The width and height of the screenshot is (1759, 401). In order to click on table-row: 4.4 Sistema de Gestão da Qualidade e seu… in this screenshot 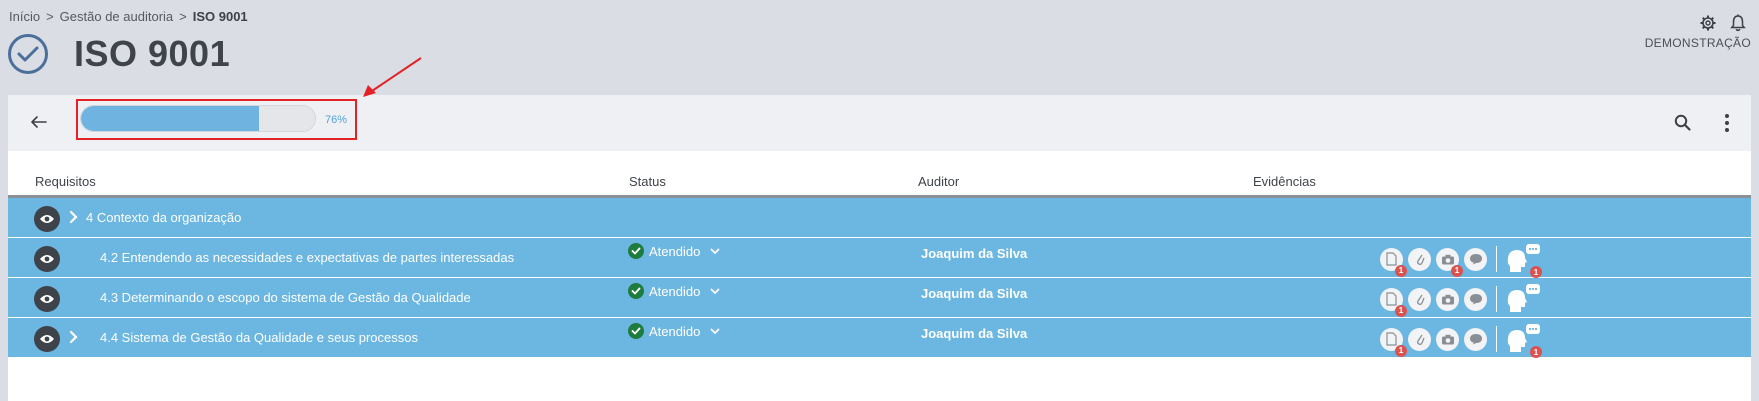, I will do `click(879, 338)`.